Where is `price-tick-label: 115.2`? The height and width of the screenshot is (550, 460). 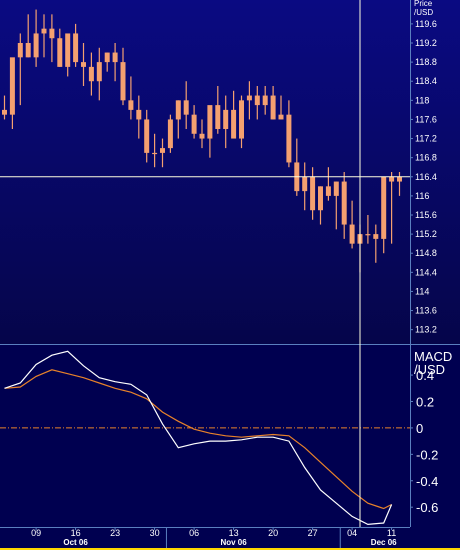
price-tick-label: 115.2 is located at coordinates (426, 234).